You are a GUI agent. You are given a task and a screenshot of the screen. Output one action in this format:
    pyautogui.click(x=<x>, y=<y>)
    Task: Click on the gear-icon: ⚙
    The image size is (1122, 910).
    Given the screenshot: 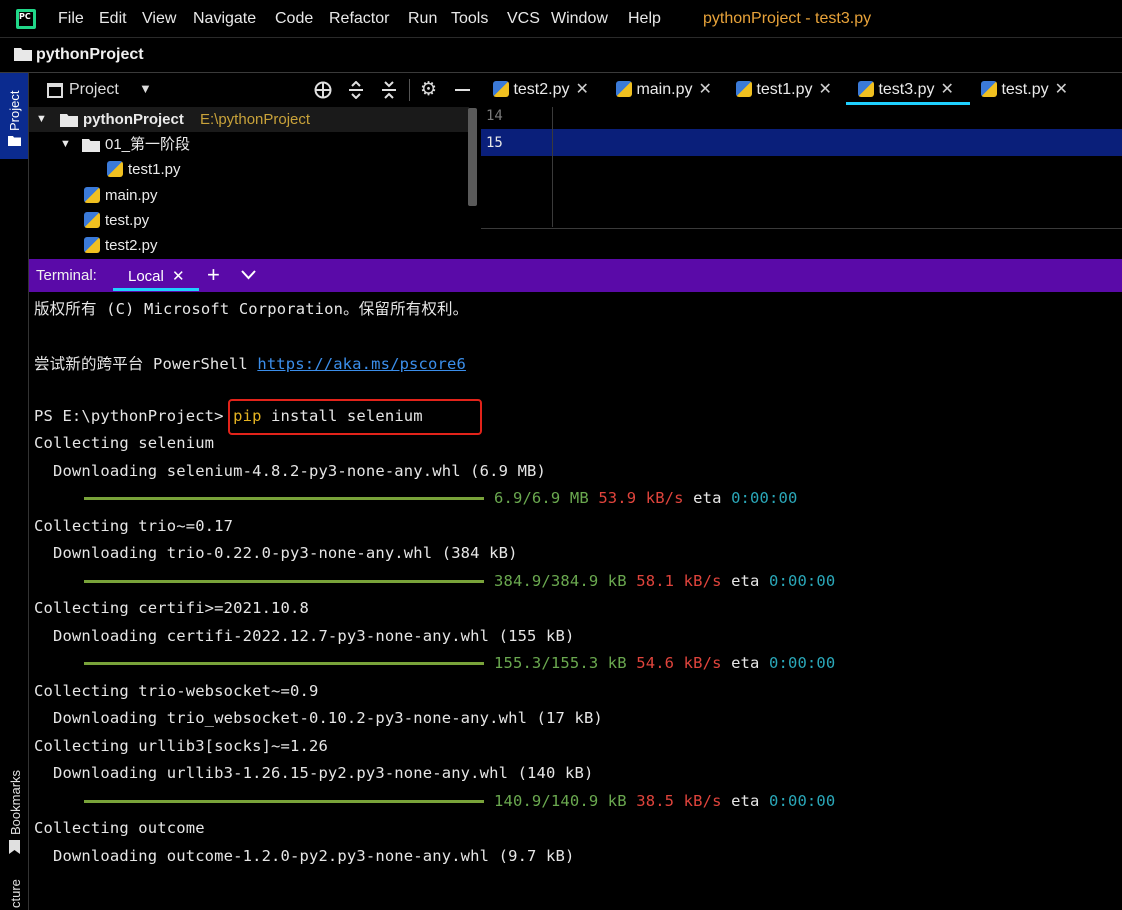 What is the action you would take?
    pyautogui.click(x=428, y=89)
    